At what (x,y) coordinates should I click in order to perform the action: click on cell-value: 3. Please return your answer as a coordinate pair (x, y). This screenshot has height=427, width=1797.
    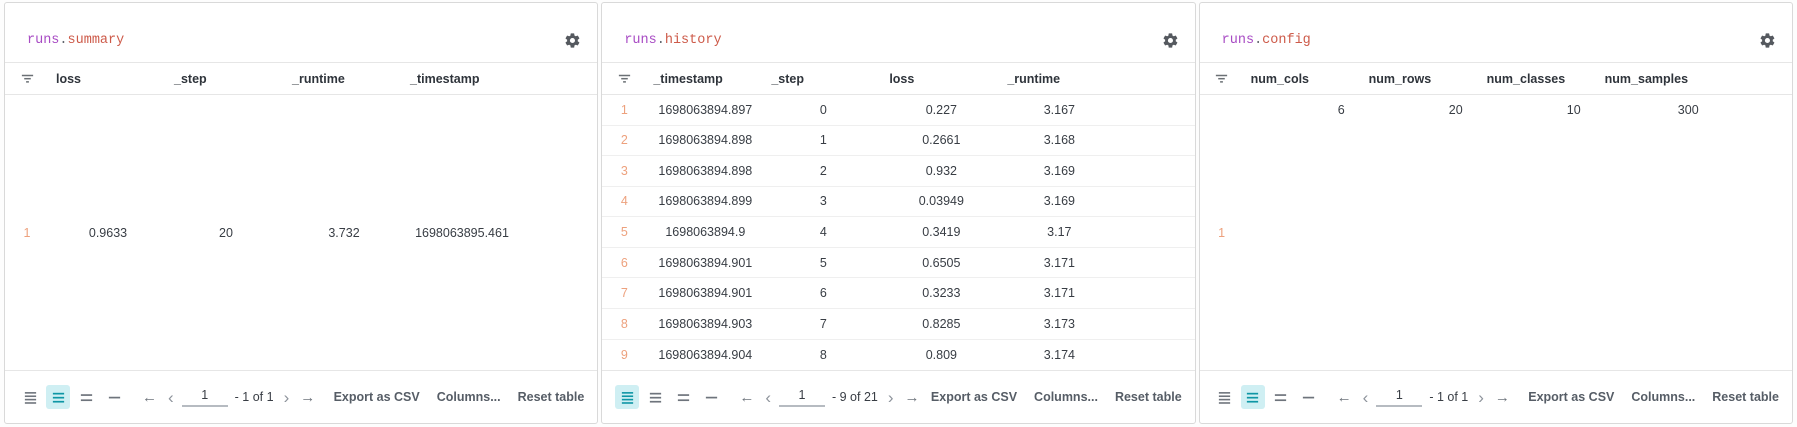
    Looking at the image, I should click on (823, 201).